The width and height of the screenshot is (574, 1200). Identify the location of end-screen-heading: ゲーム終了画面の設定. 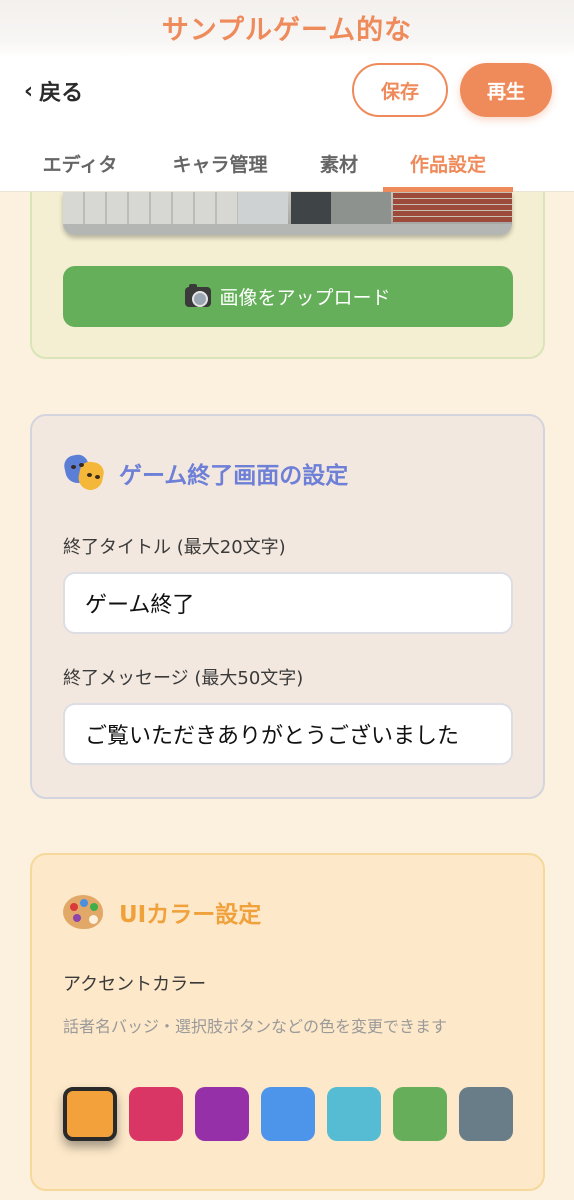
(205, 472).